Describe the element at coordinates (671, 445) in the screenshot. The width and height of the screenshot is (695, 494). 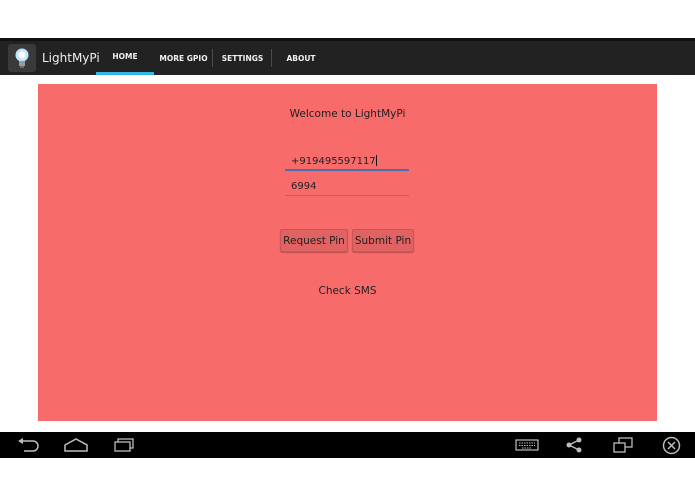
I see `close-icon` at that location.